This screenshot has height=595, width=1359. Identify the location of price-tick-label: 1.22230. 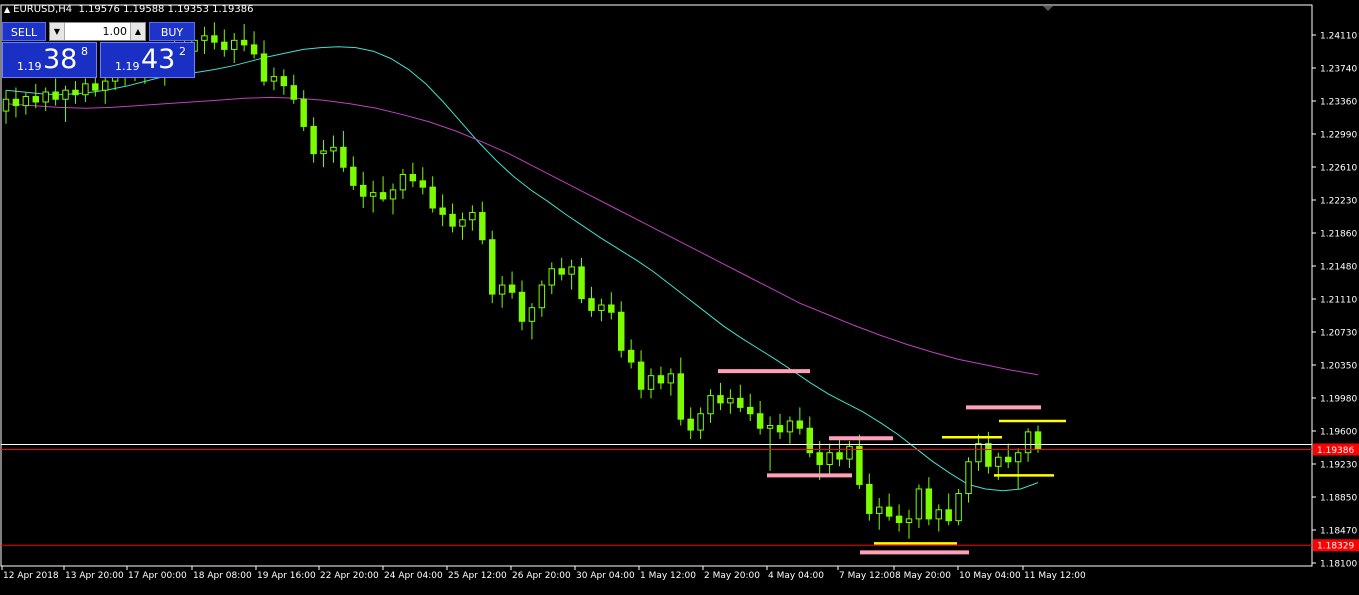
(1338, 202).